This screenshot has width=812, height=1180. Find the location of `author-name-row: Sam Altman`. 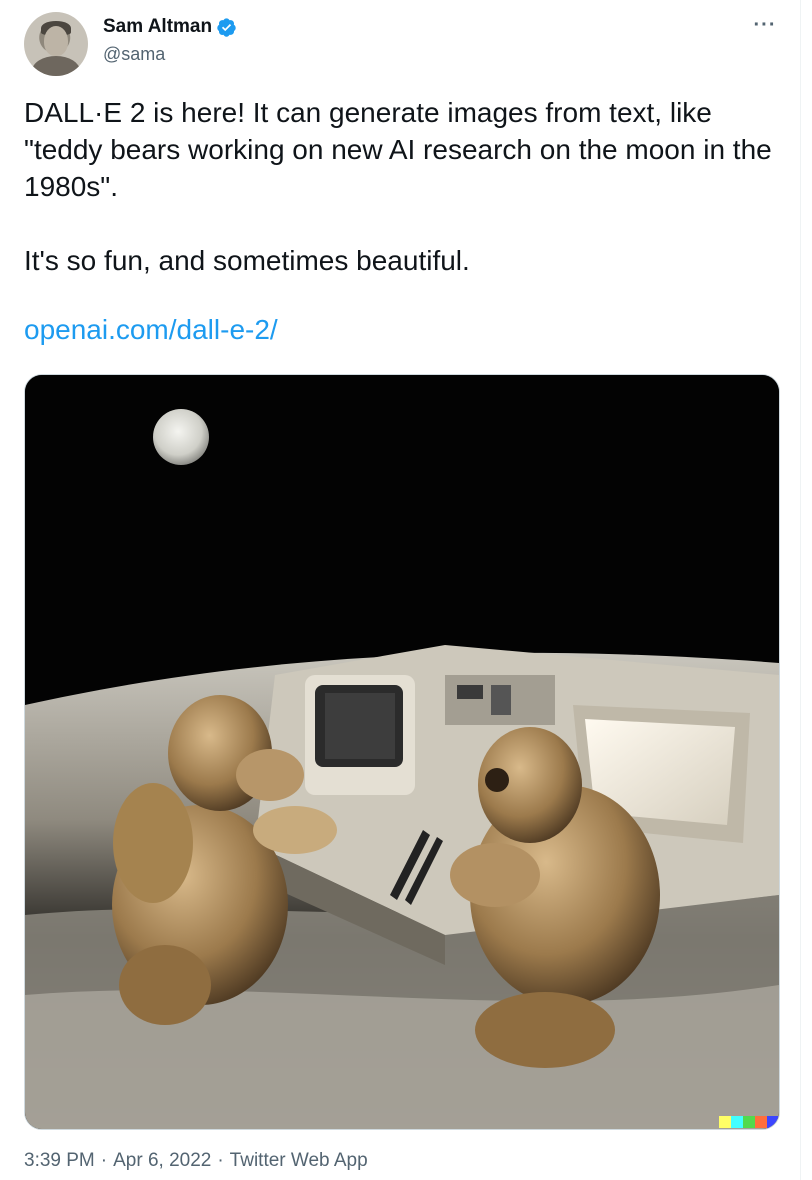

author-name-row: Sam Altman is located at coordinates (170, 27).